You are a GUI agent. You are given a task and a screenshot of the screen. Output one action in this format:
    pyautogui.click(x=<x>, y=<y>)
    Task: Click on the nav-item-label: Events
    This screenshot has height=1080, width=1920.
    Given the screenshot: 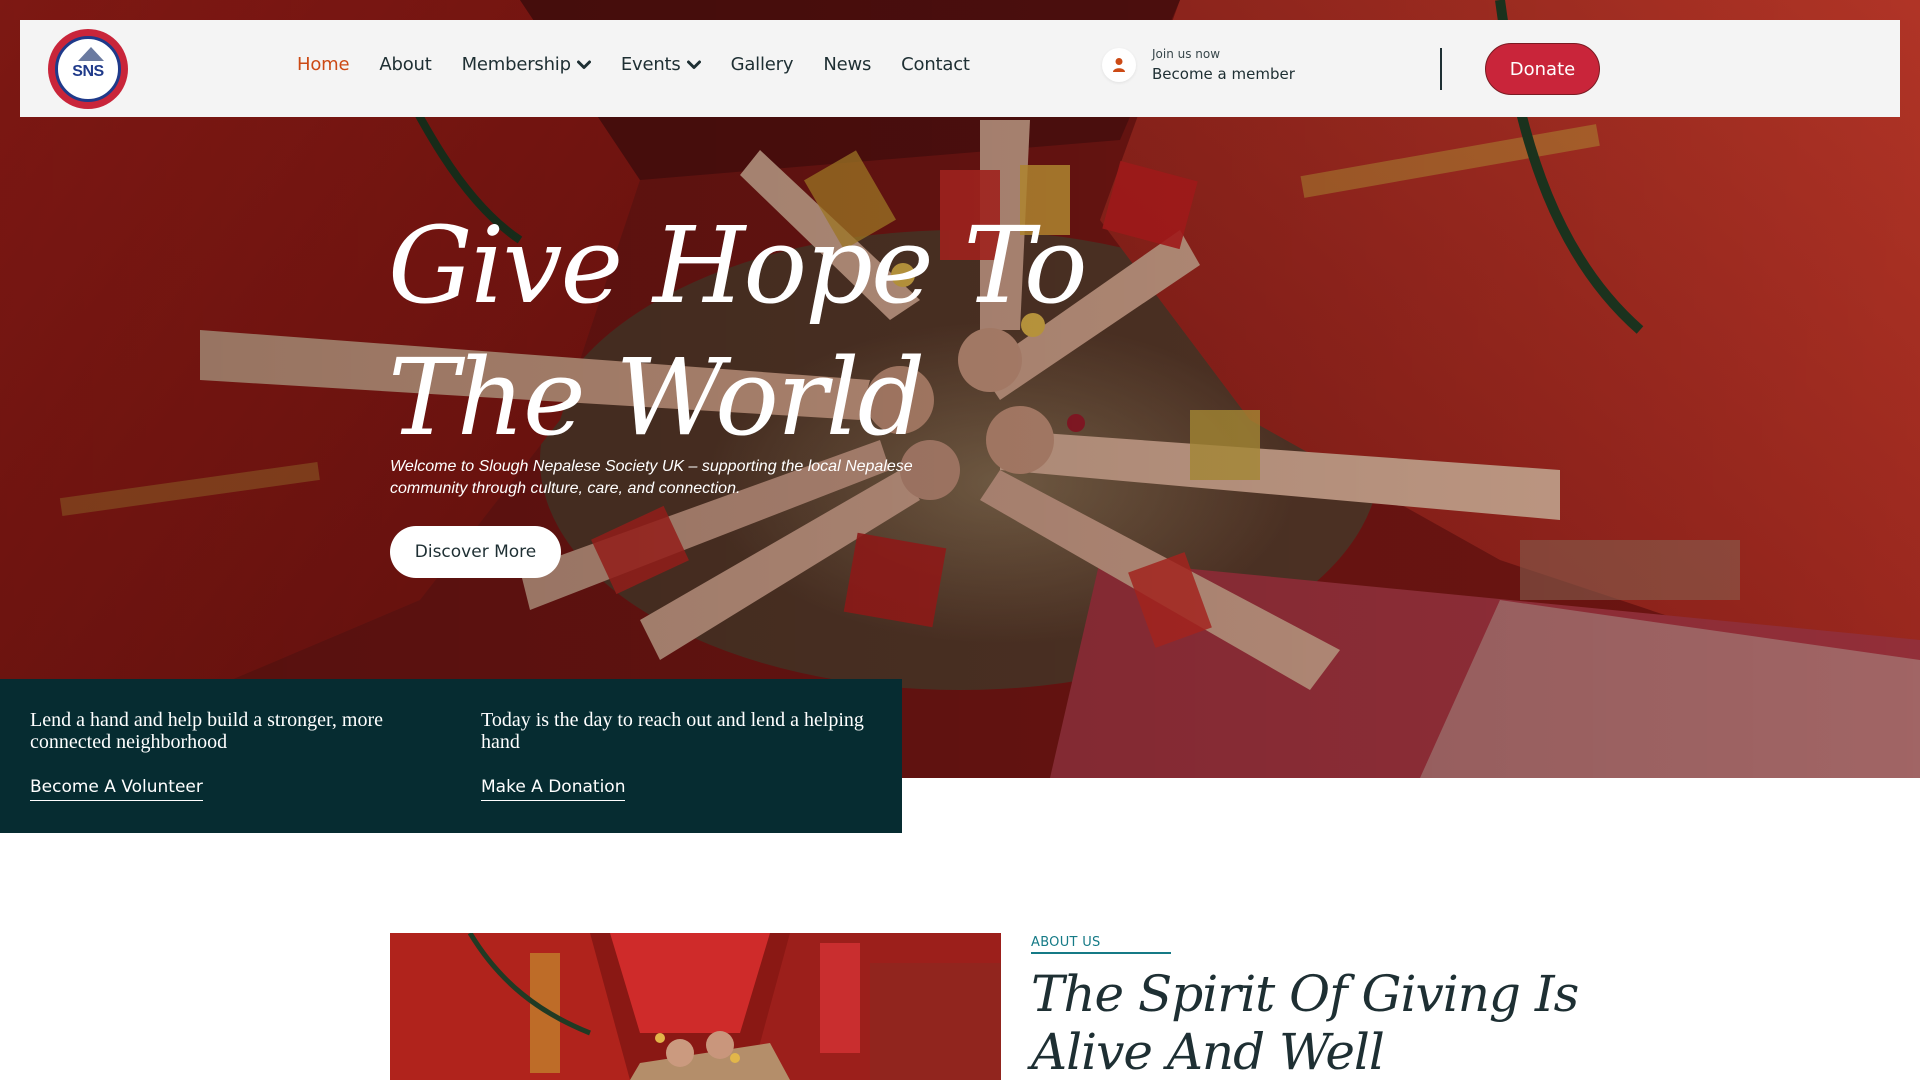 What is the action you would take?
    pyautogui.click(x=650, y=64)
    